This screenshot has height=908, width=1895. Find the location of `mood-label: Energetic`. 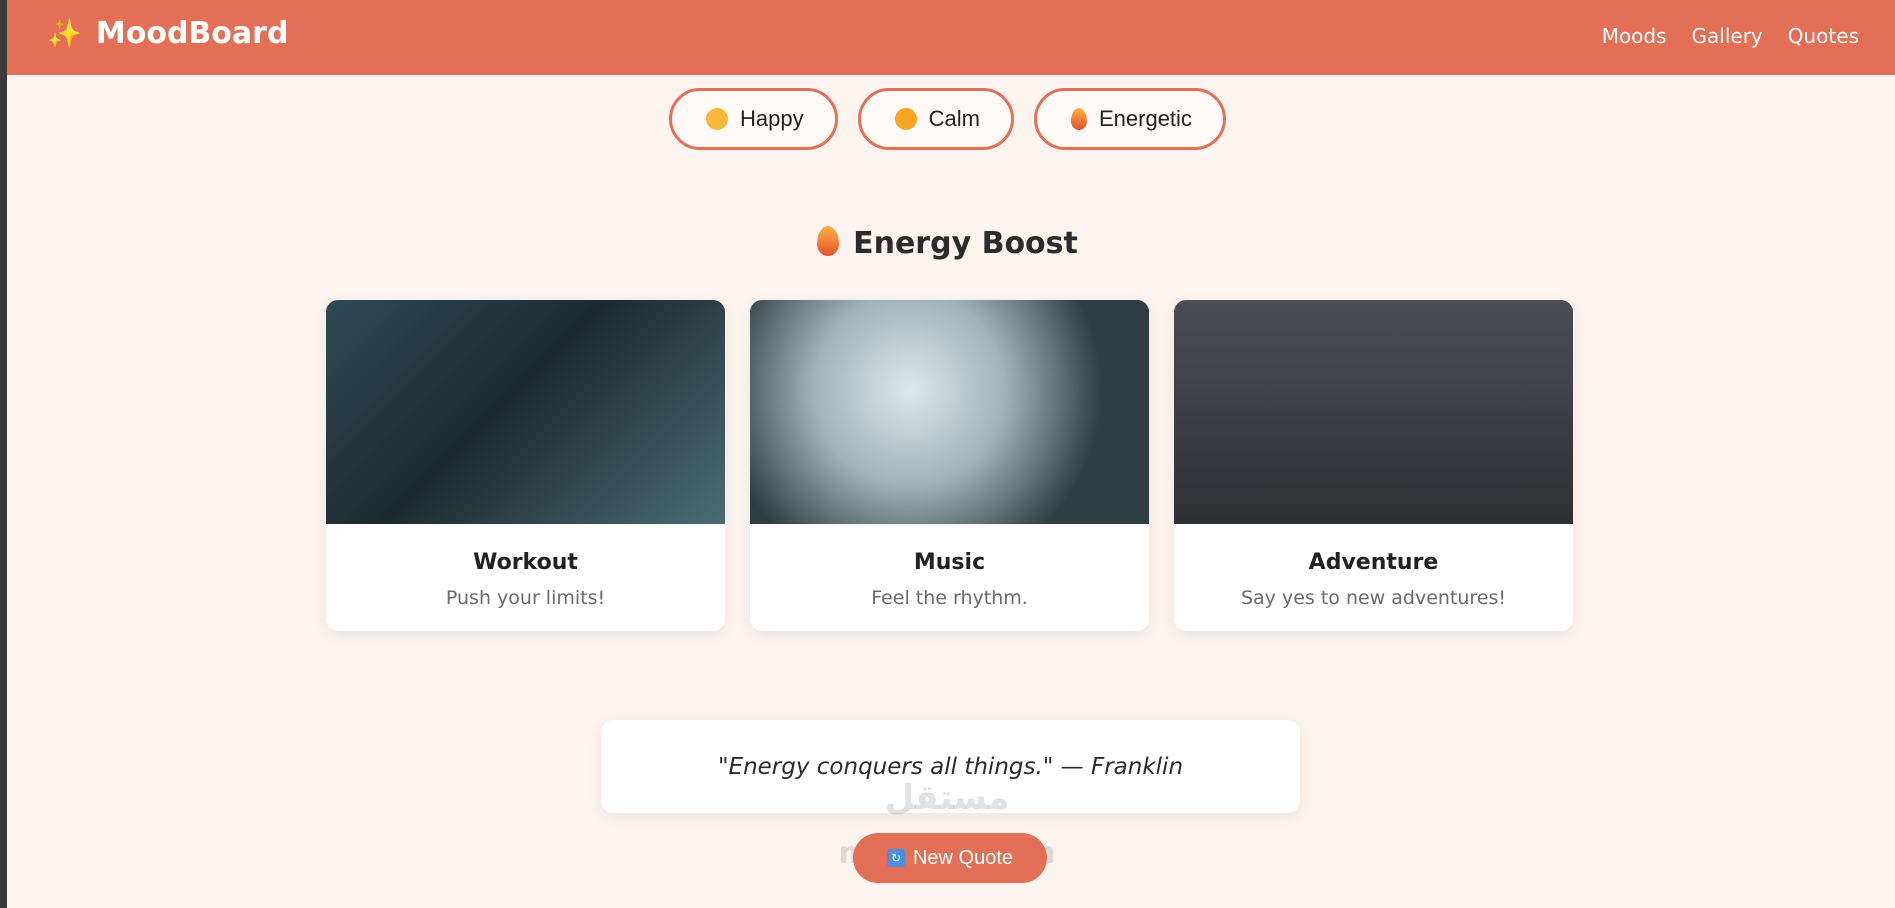

mood-label: Energetic is located at coordinates (1145, 118).